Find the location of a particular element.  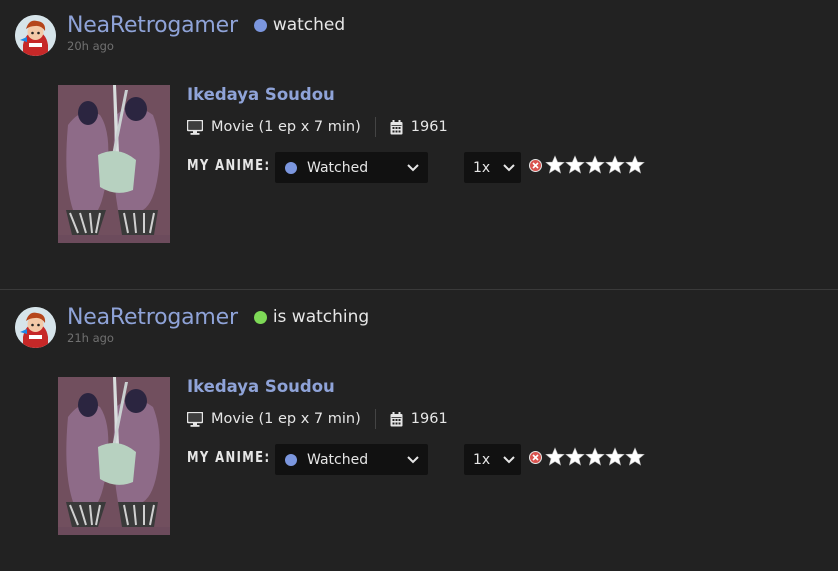

activity-timestamp: 21h ago is located at coordinates (90, 338).